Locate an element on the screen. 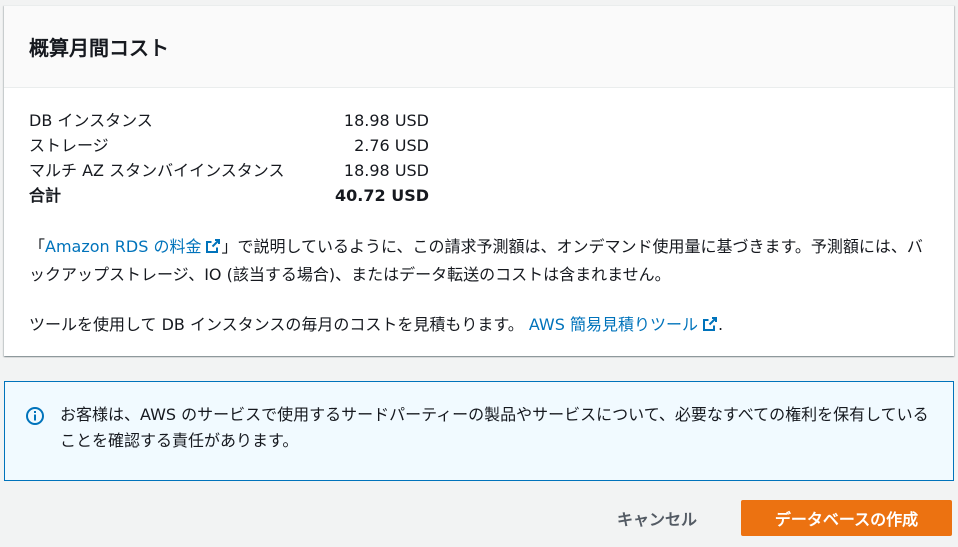 The height and width of the screenshot is (547, 958). calculator-text: ツールを使用して DB インスタンスの毎月のコストを見積もります。 is located at coordinates (279, 324).